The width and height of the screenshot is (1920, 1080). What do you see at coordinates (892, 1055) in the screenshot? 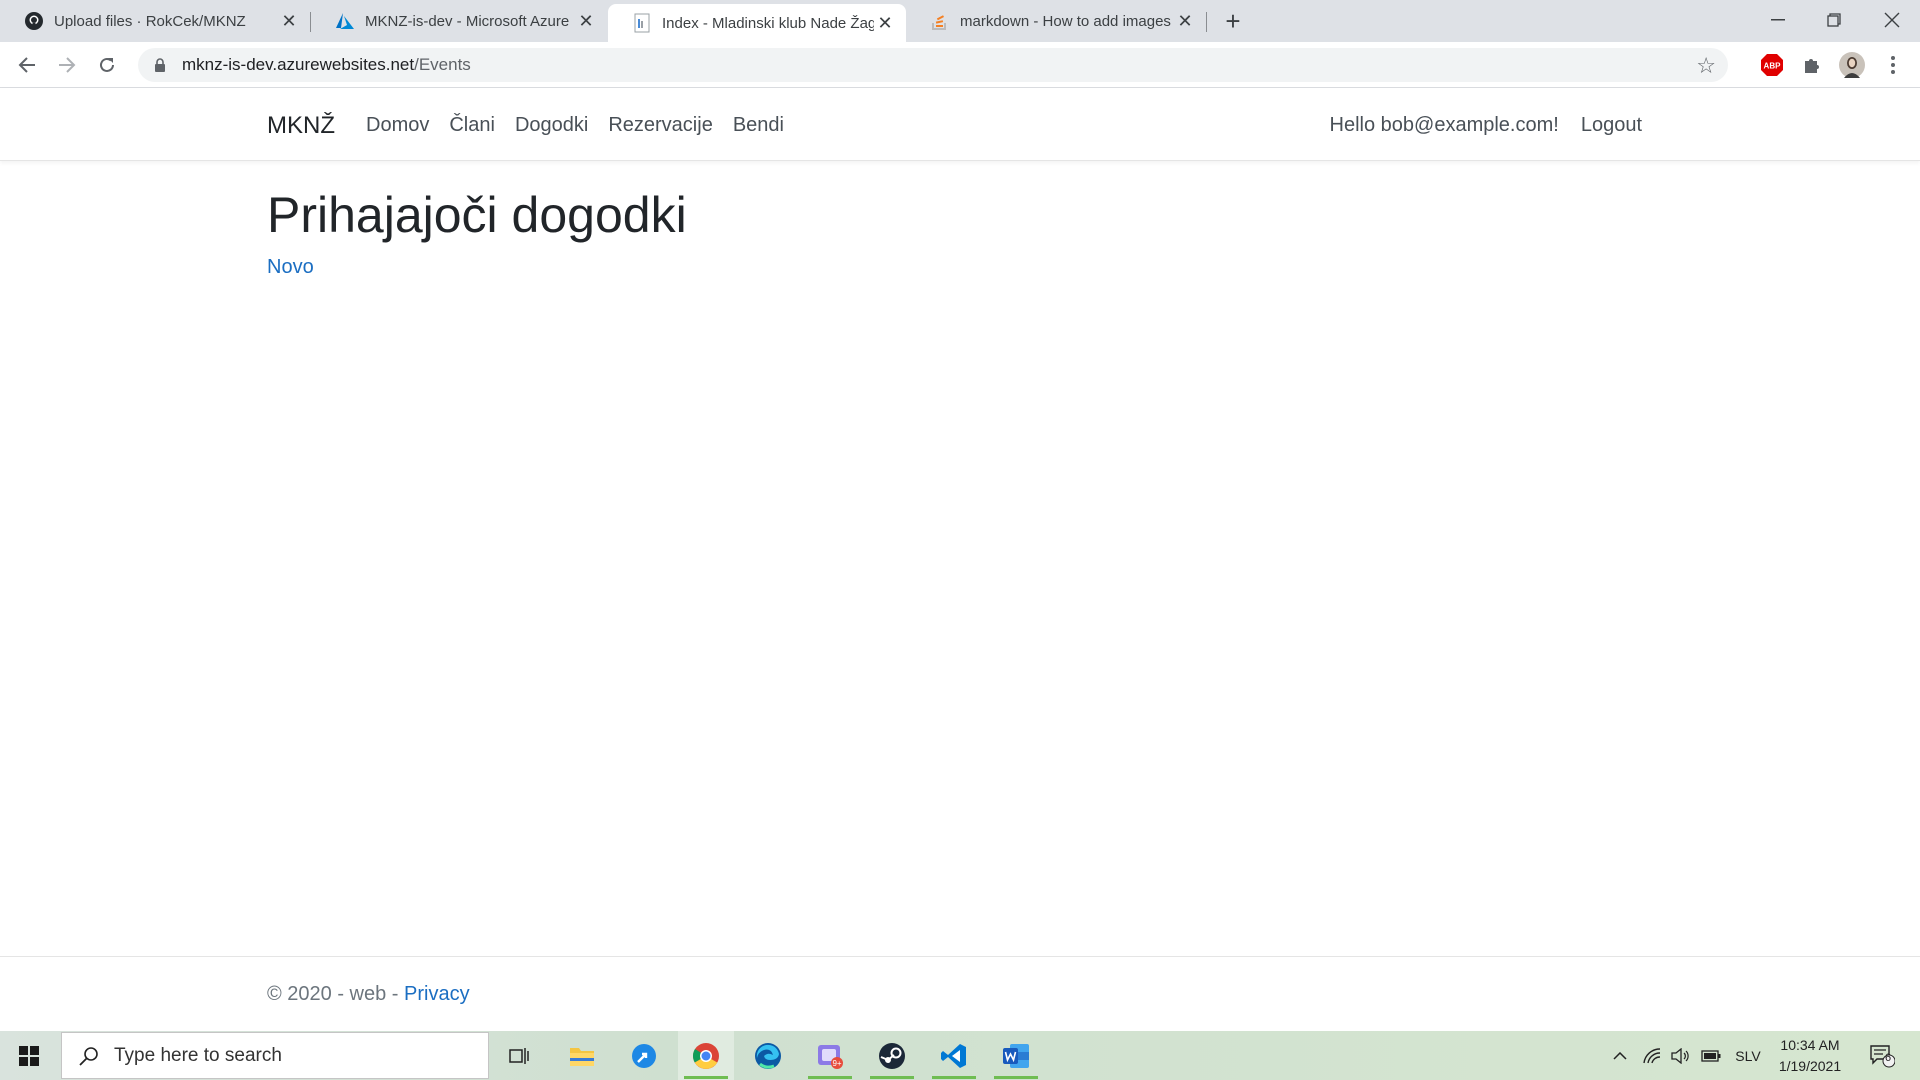
I see `steam-button` at bounding box center [892, 1055].